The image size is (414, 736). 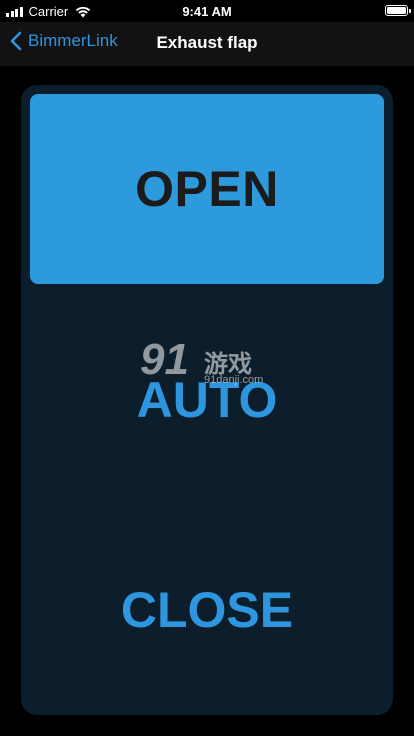 I want to click on battery-icon, so click(x=398, y=10).